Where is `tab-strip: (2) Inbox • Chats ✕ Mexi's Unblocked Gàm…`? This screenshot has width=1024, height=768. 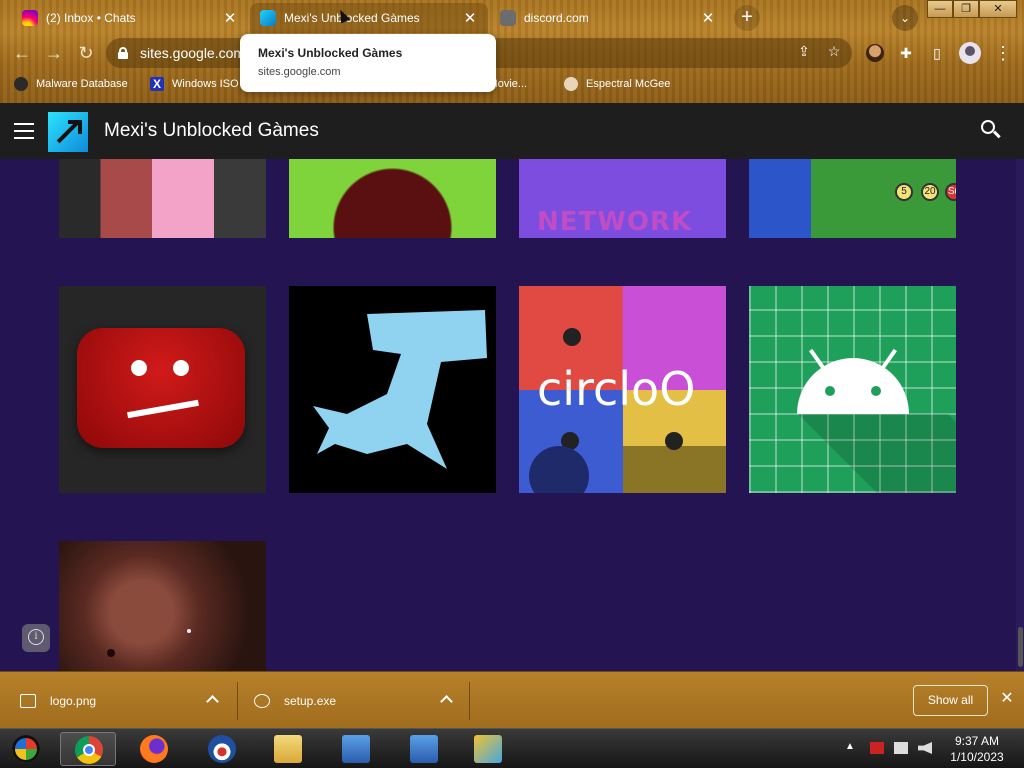 tab-strip: (2) Inbox • Chats ✕ Mexi's Unblocked Gàm… is located at coordinates (512, 17).